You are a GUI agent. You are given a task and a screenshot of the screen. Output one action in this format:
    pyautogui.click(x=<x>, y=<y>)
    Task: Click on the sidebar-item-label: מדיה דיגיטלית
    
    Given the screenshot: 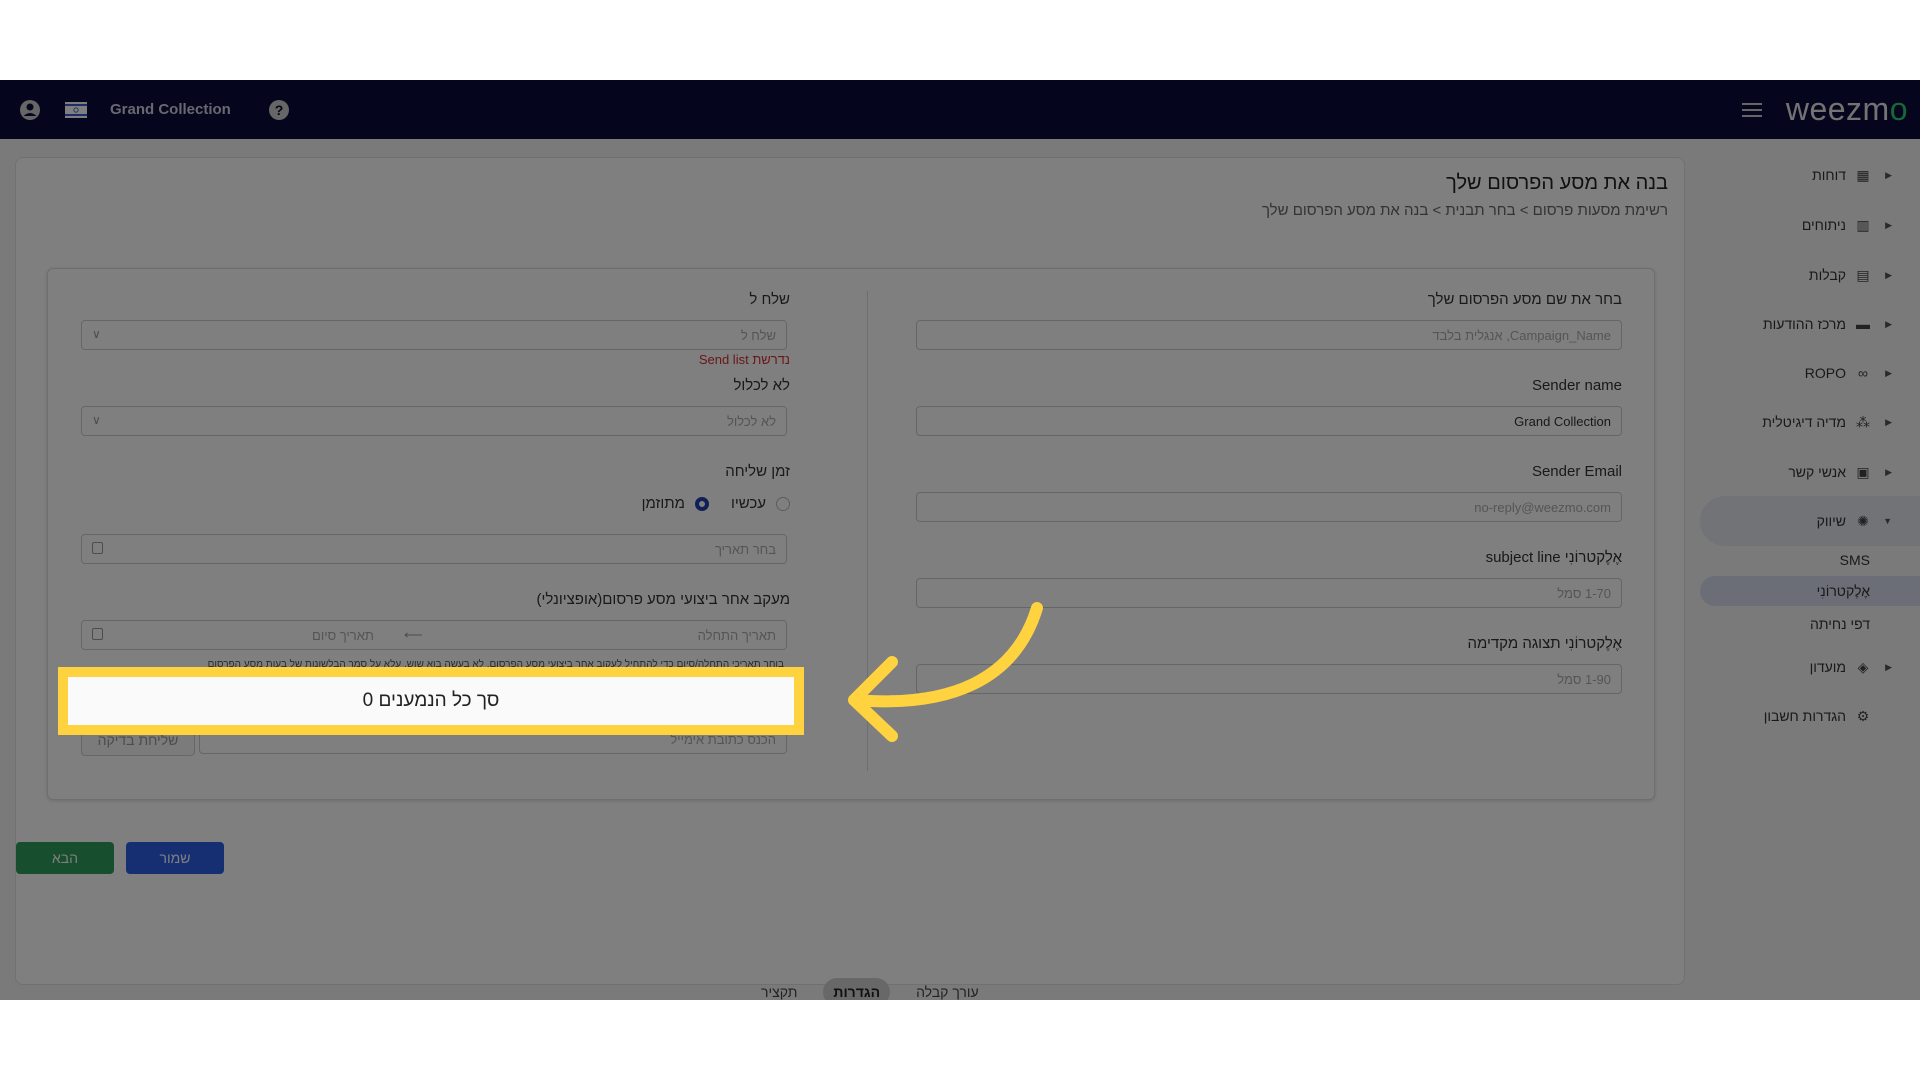 What is the action you would take?
    pyautogui.click(x=1804, y=422)
    